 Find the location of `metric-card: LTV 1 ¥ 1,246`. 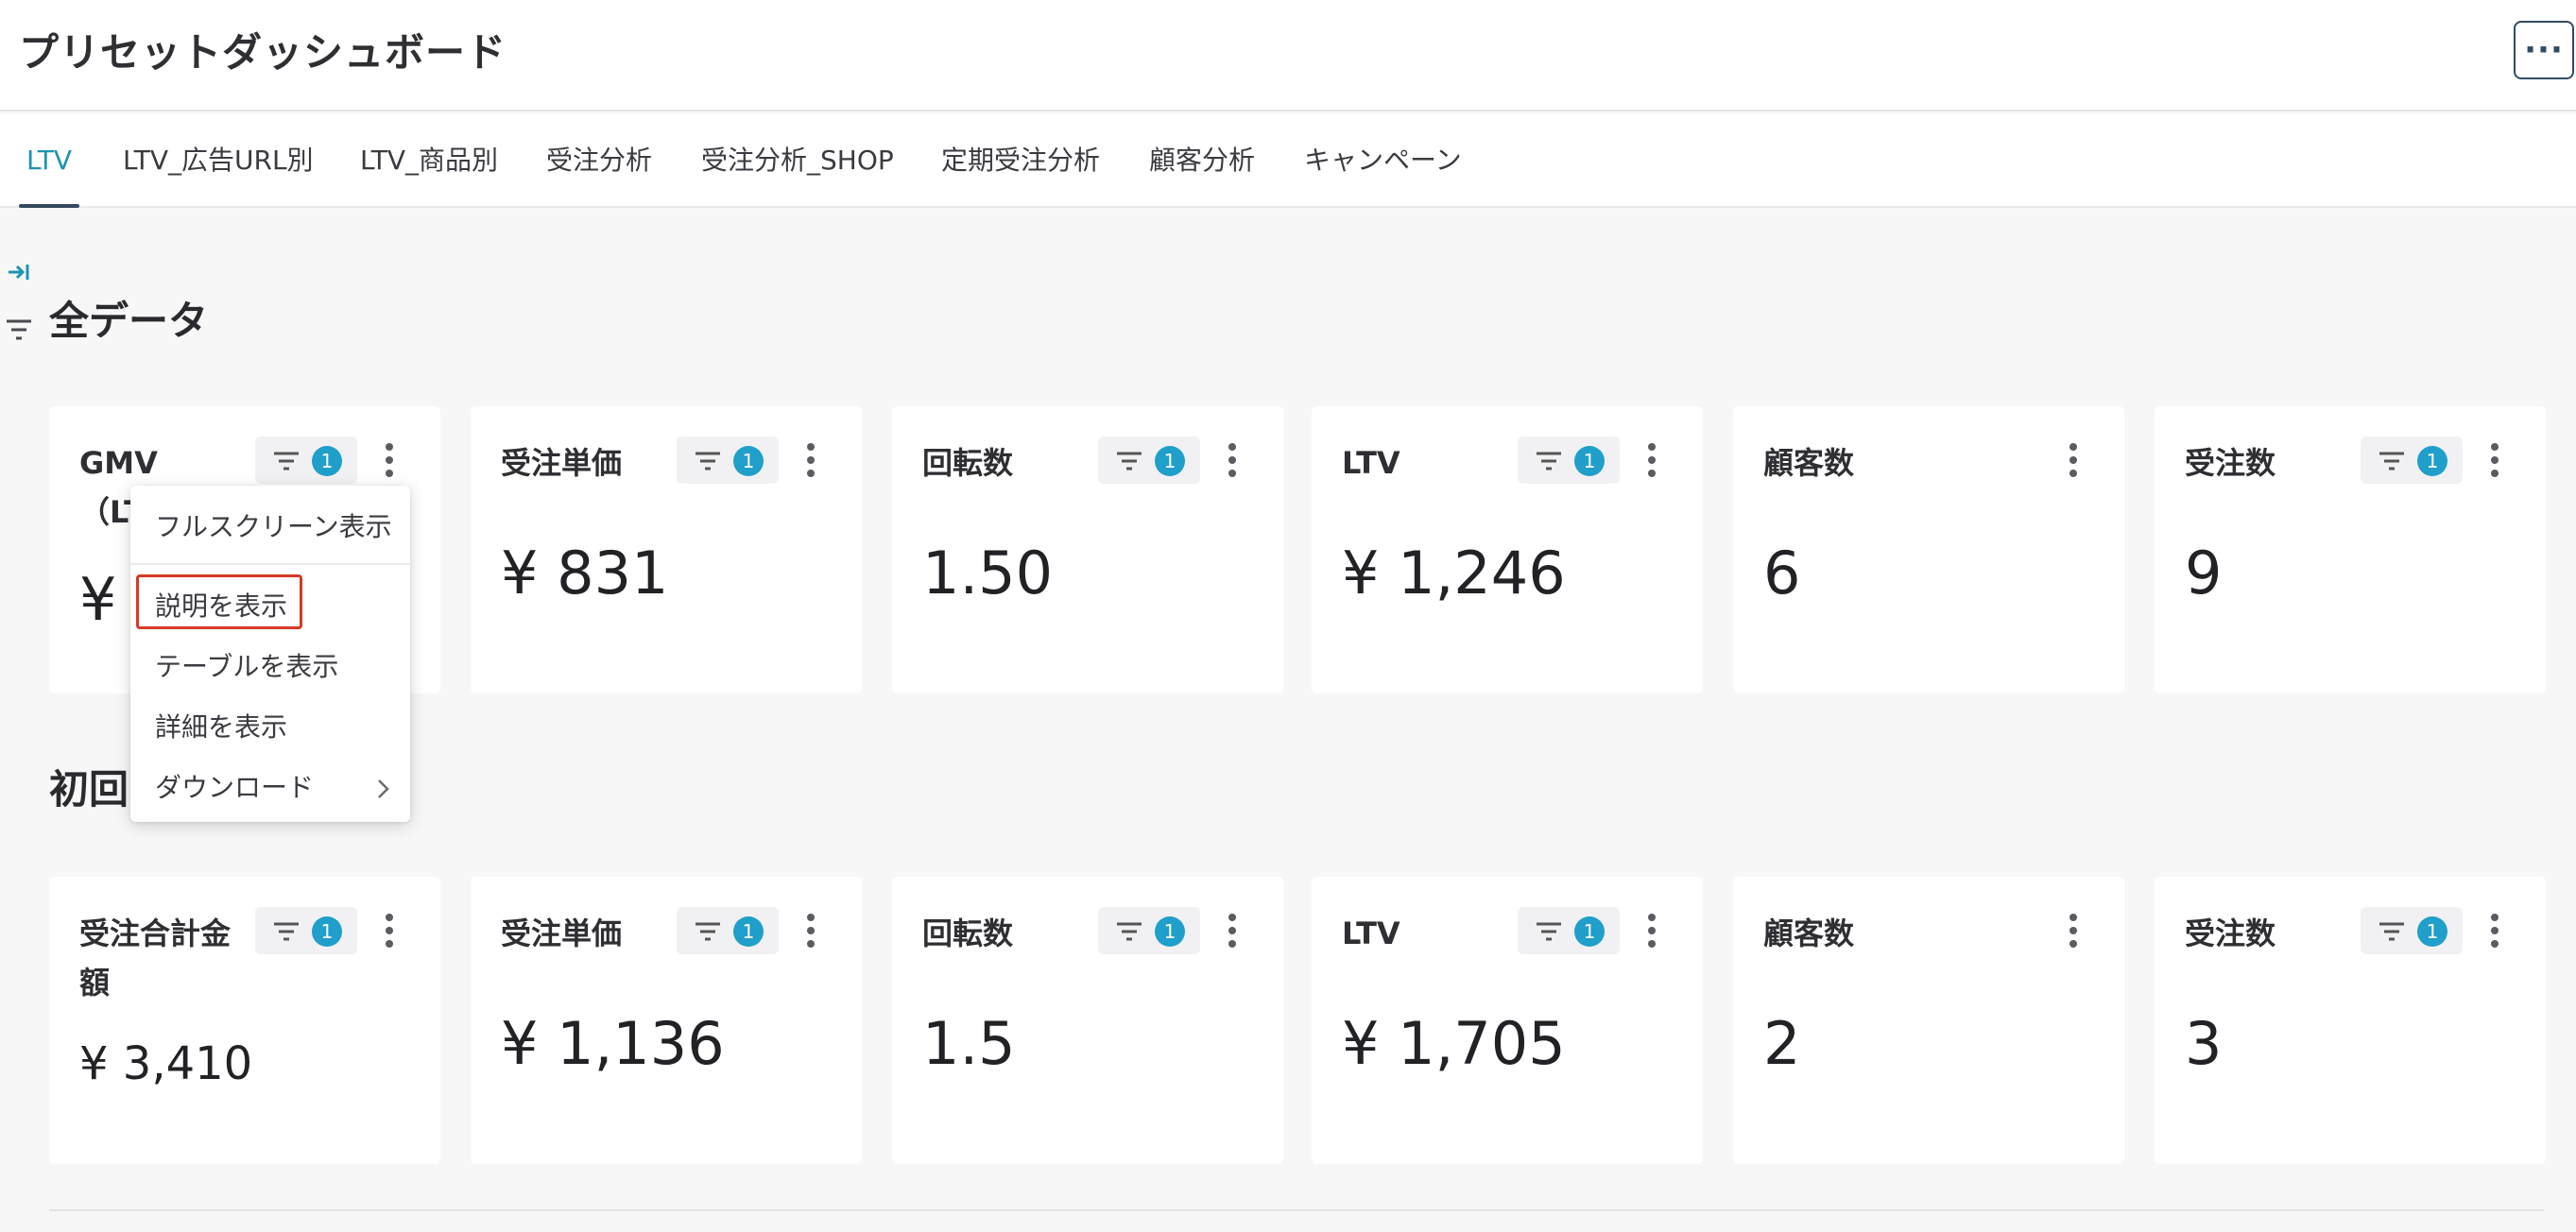

metric-card: LTV 1 ¥ 1,246 is located at coordinates (1507, 549).